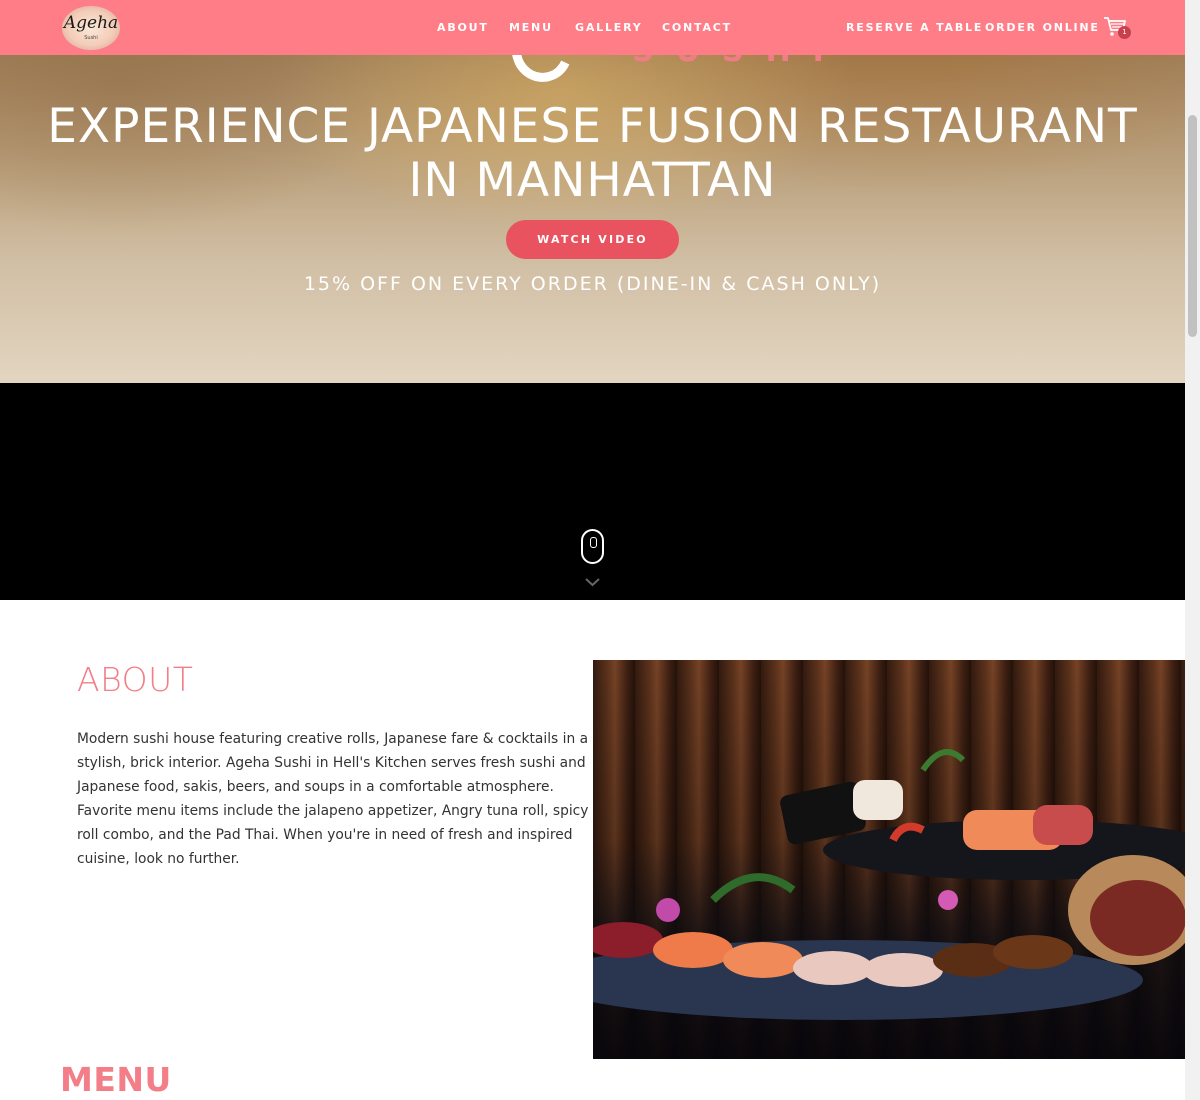 Image resolution: width=1200 pixels, height=1100 pixels. What do you see at coordinates (914, 27) in the screenshot?
I see `reserve-table-link: RESERVE A TABLE` at bounding box center [914, 27].